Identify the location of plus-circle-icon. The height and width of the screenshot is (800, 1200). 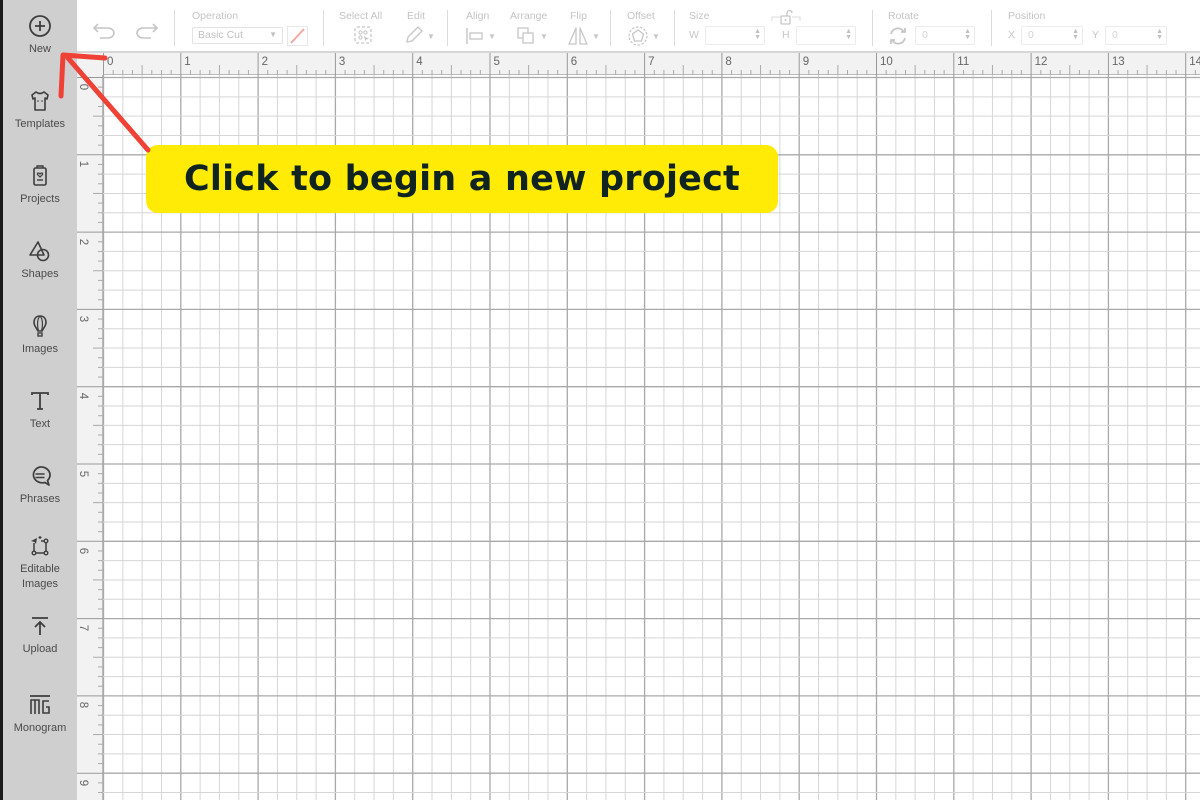
(40, 26).